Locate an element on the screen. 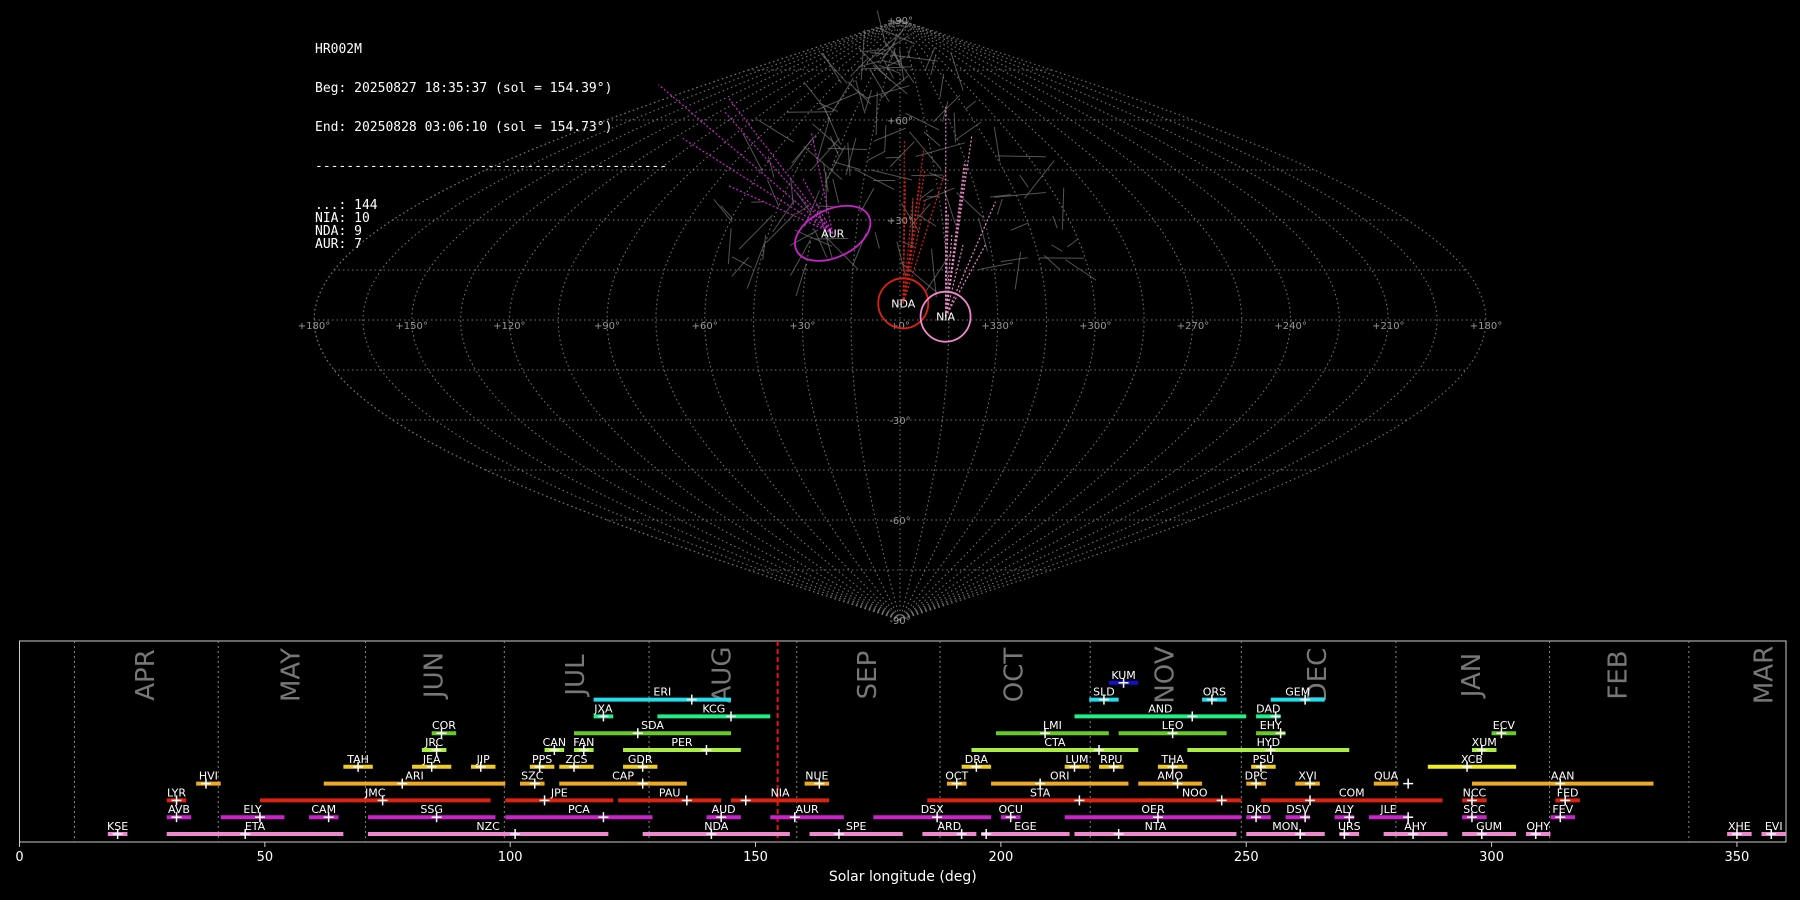 This screenshot has width=1800, height=900. shower-bar-kcg: KCG is located at coordinates (714, 712).